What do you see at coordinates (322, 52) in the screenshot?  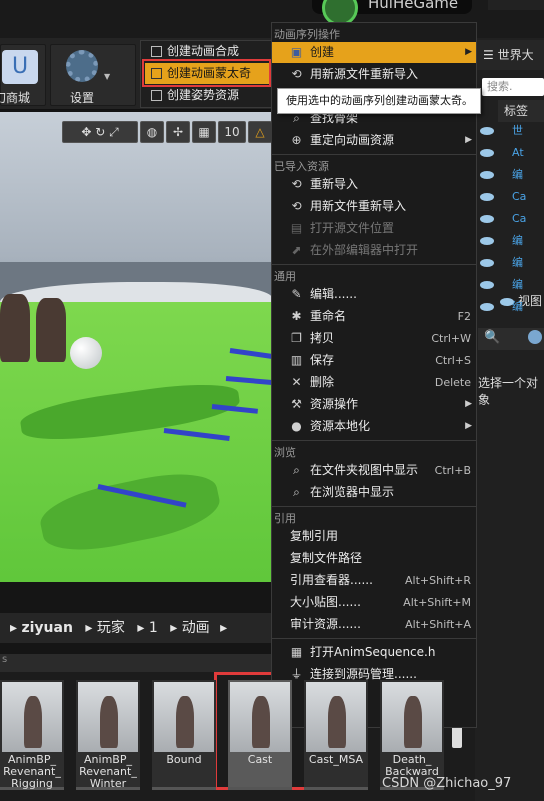 I see `menu-item-label: 创建` at bounding box center [322, 52].